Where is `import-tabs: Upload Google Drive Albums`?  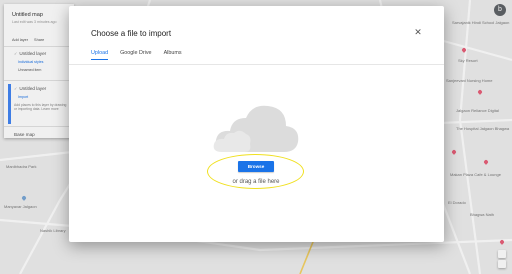
import-tabs: Upload Google Drive Albums is located at coordinates (136, 55).